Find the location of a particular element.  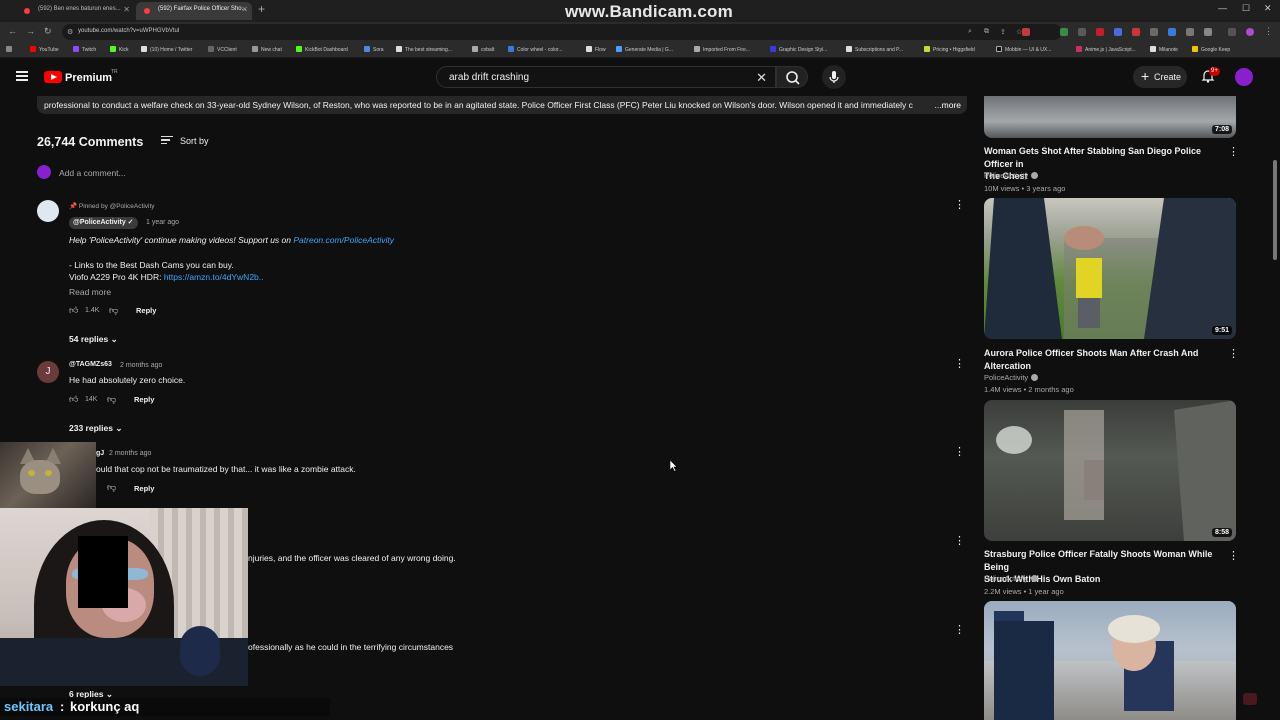

like-icon: 👍︎ is located at coordinates (73, 399).